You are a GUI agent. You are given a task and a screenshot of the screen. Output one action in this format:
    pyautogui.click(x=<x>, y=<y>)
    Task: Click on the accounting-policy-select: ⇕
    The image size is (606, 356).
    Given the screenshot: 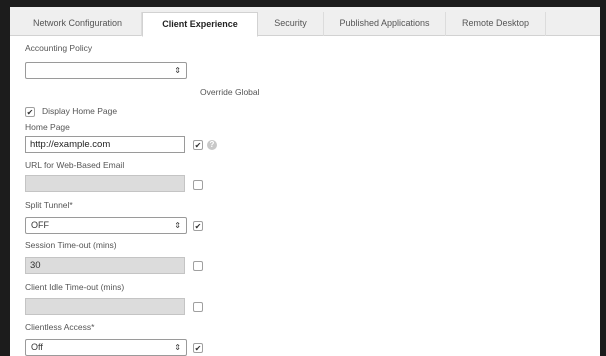 What is the action you would take?
    pyautogui.click(x=106, y=70)
    